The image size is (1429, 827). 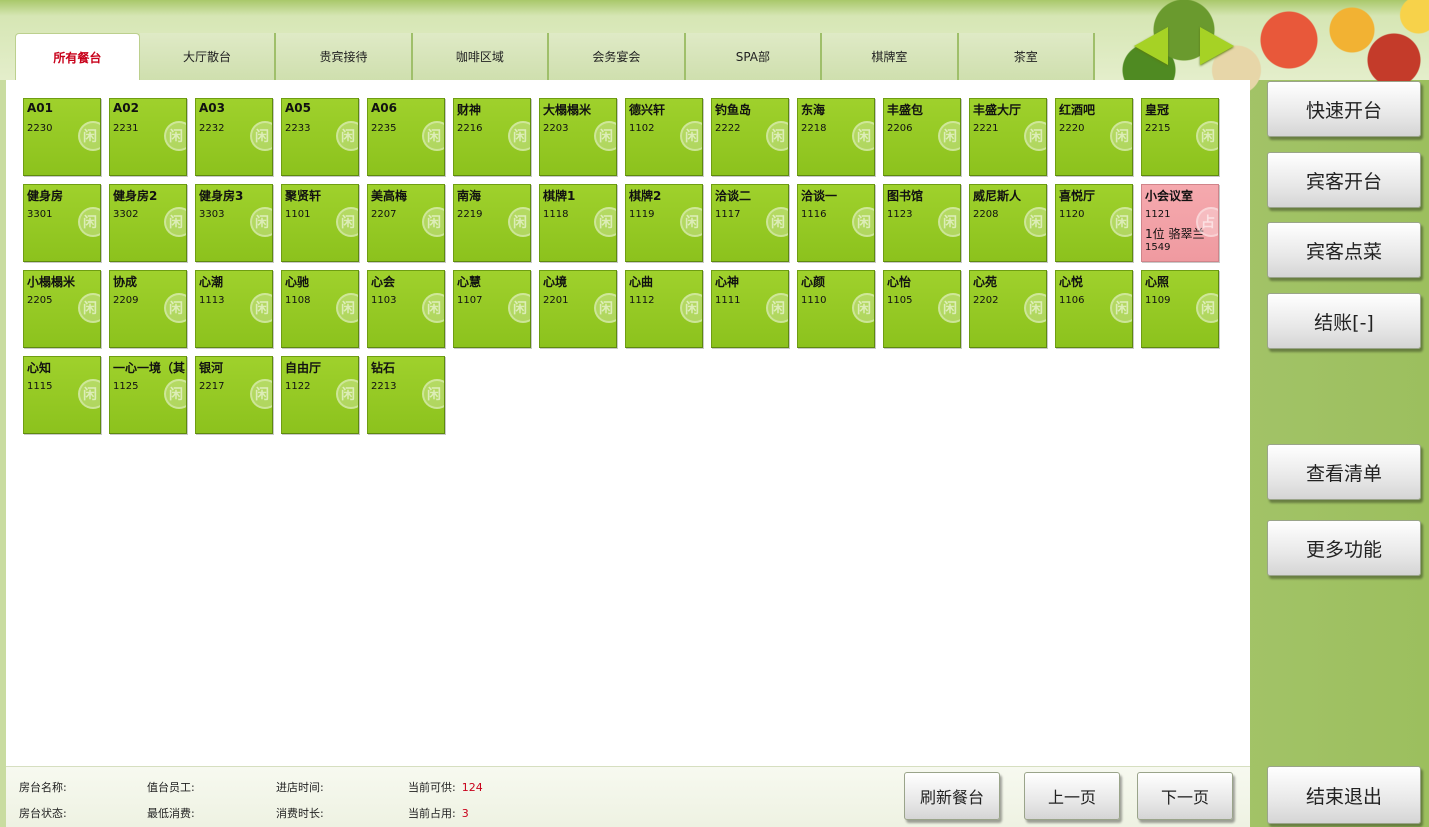 What do you see at coordinates (1344, 795) in the screenshot?
I see `exit-button: 结束退出` at bounding box center [1344, 795].